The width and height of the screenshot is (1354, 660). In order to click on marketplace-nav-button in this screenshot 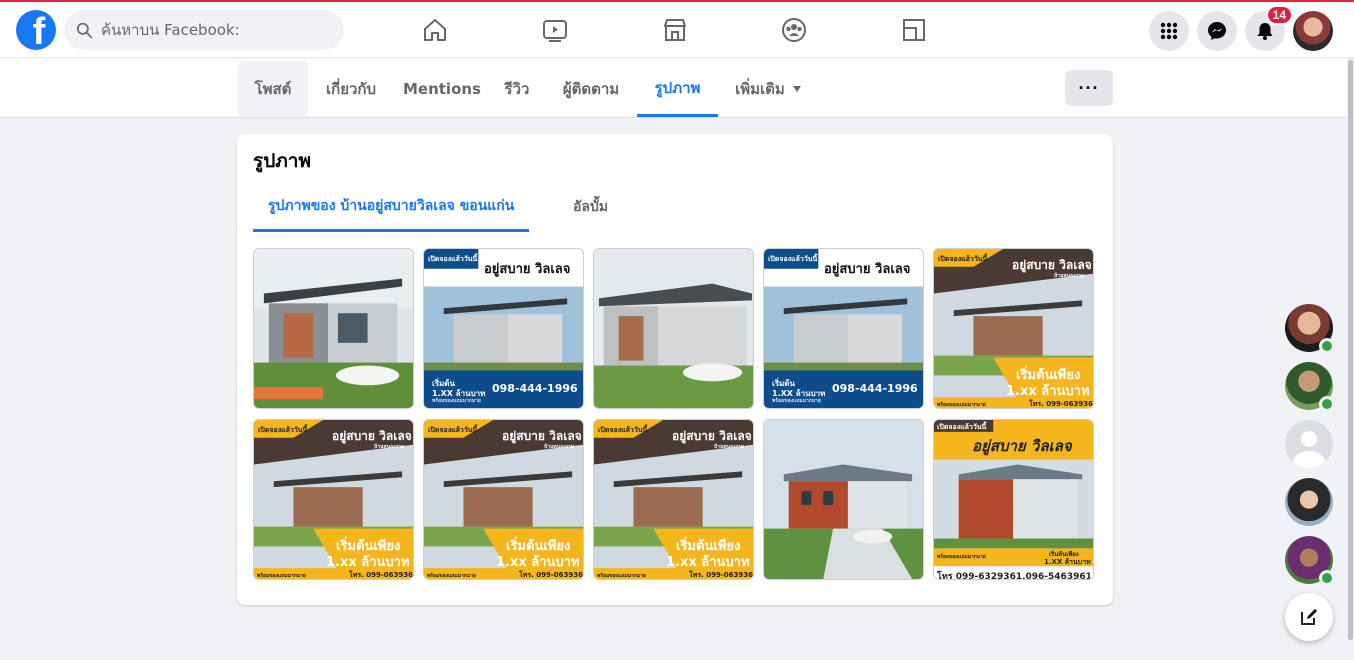, I will do `click(675, 30)`.